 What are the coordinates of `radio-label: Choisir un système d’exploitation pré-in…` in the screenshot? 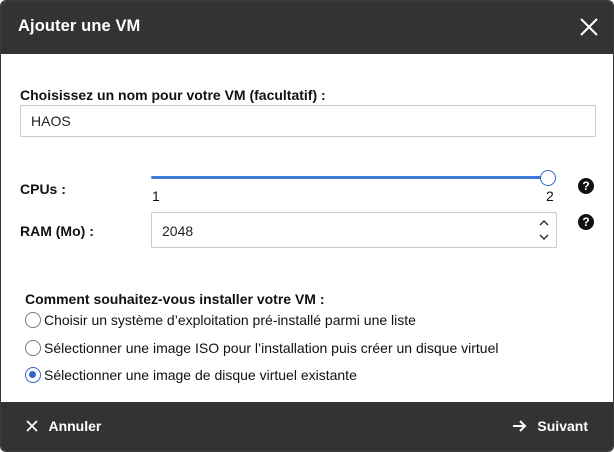 It's located at (230, 320).